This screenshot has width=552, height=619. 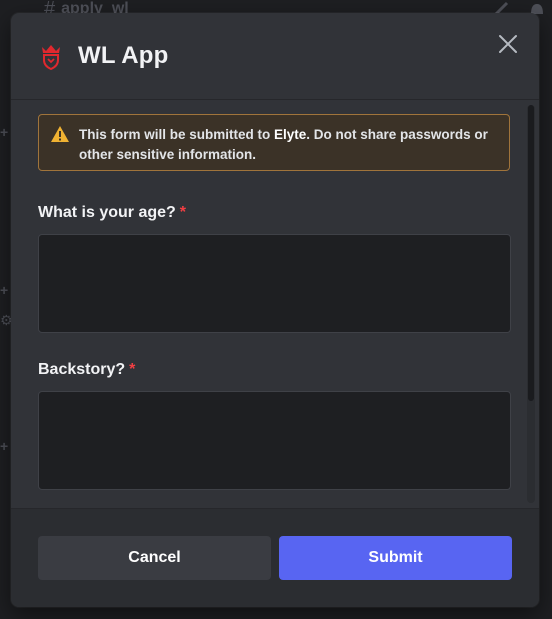 I want to click on age-input, so click(x=274, y=283).